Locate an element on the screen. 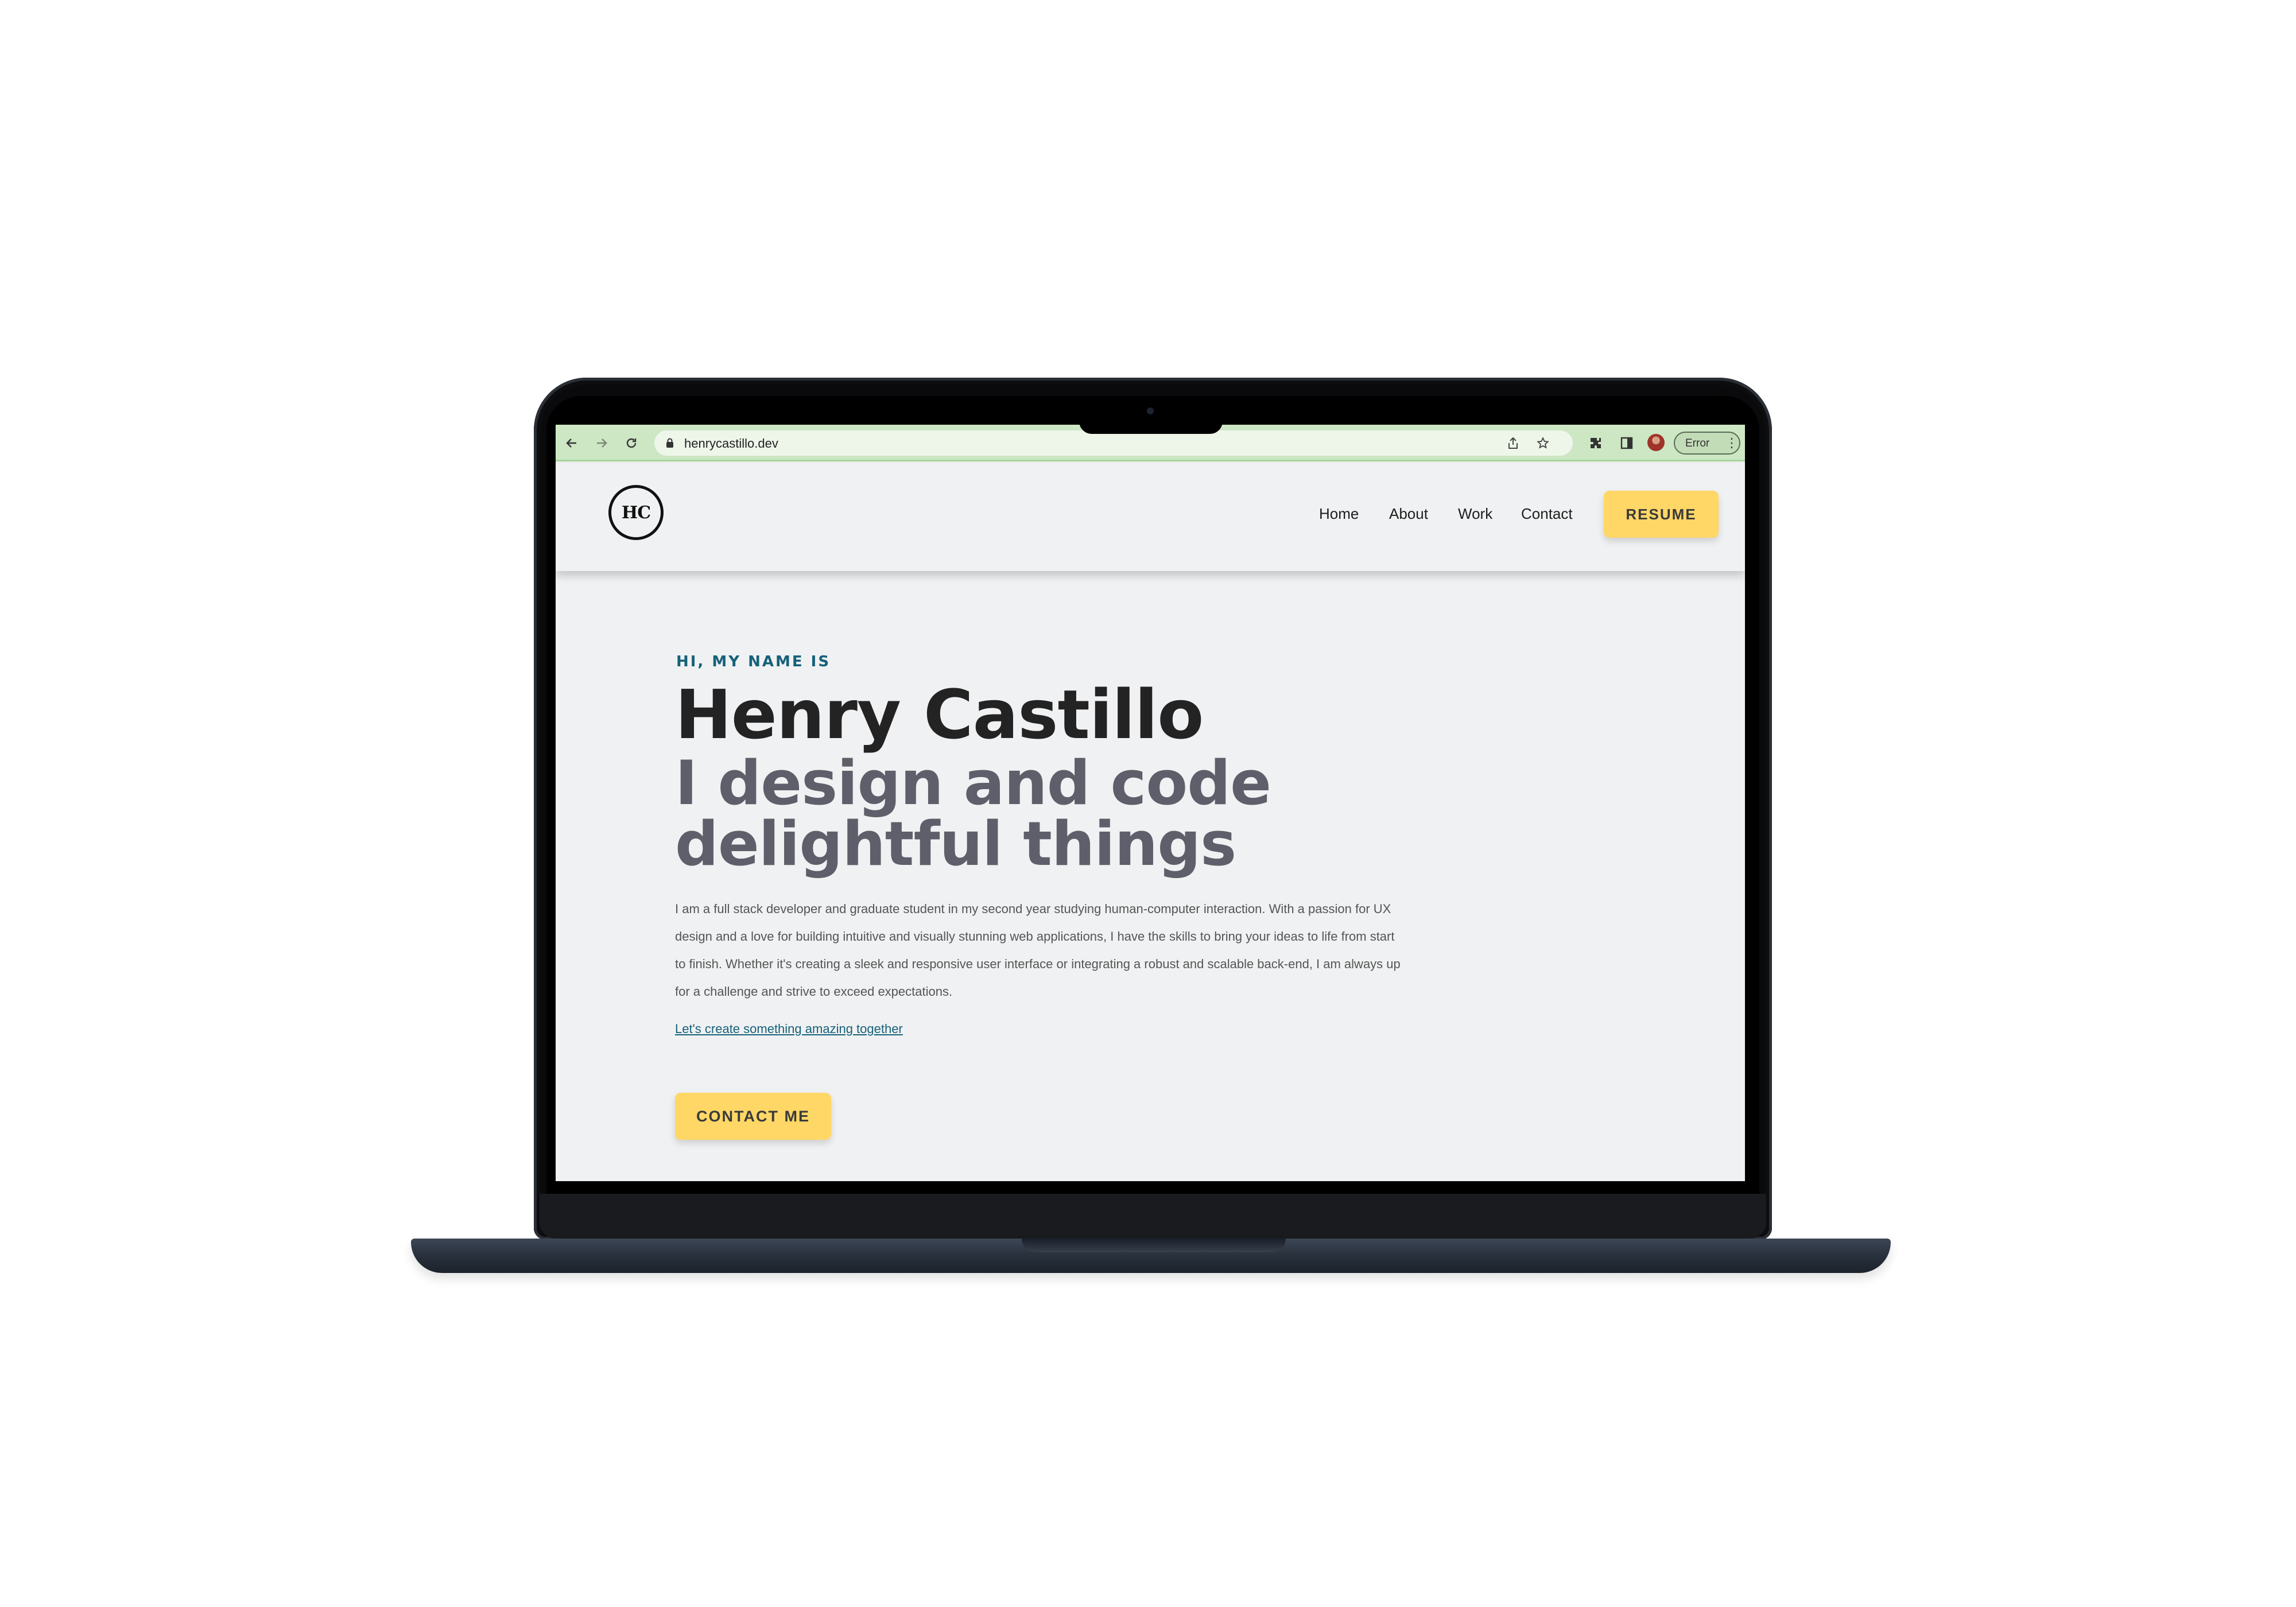 Image resolution: width=2296 pixels, height=1607 pixels. reload-icon is located at coordinates (631, 443).